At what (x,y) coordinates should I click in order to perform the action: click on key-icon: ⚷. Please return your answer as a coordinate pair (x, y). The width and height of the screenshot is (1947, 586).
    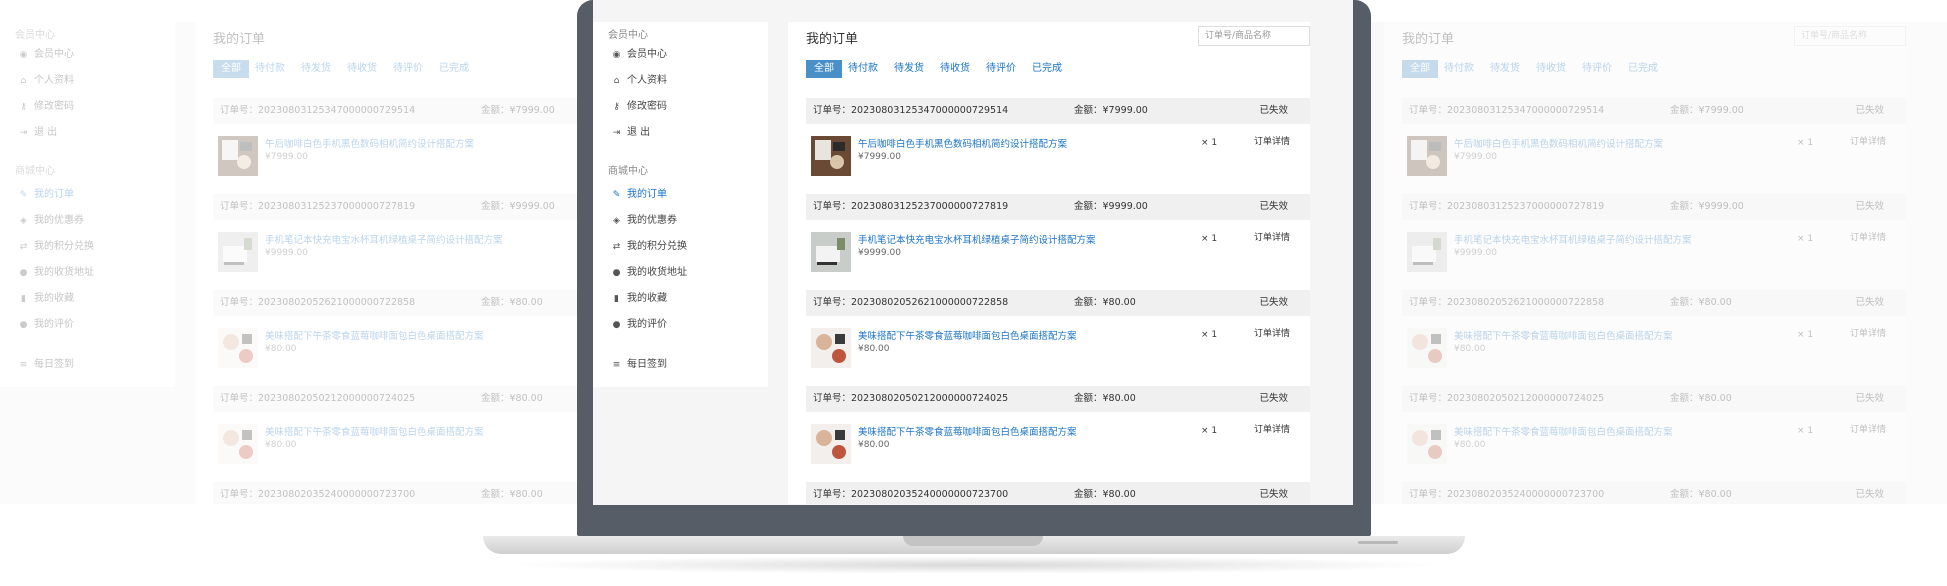
    Looking at the image, I should click on (23, 107).